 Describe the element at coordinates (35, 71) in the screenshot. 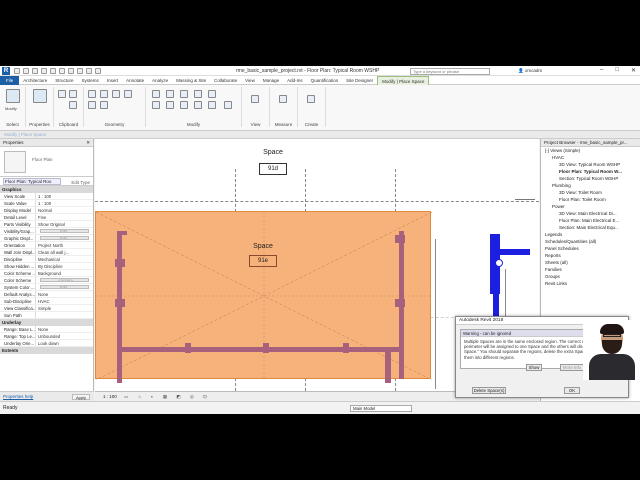

I see `undo-icon` at that location.